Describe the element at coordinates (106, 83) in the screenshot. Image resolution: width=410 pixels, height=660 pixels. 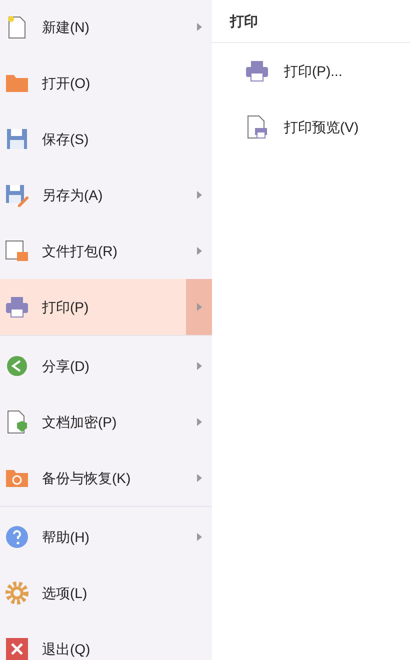
I see `menu-item: 打开(O)` at that location.